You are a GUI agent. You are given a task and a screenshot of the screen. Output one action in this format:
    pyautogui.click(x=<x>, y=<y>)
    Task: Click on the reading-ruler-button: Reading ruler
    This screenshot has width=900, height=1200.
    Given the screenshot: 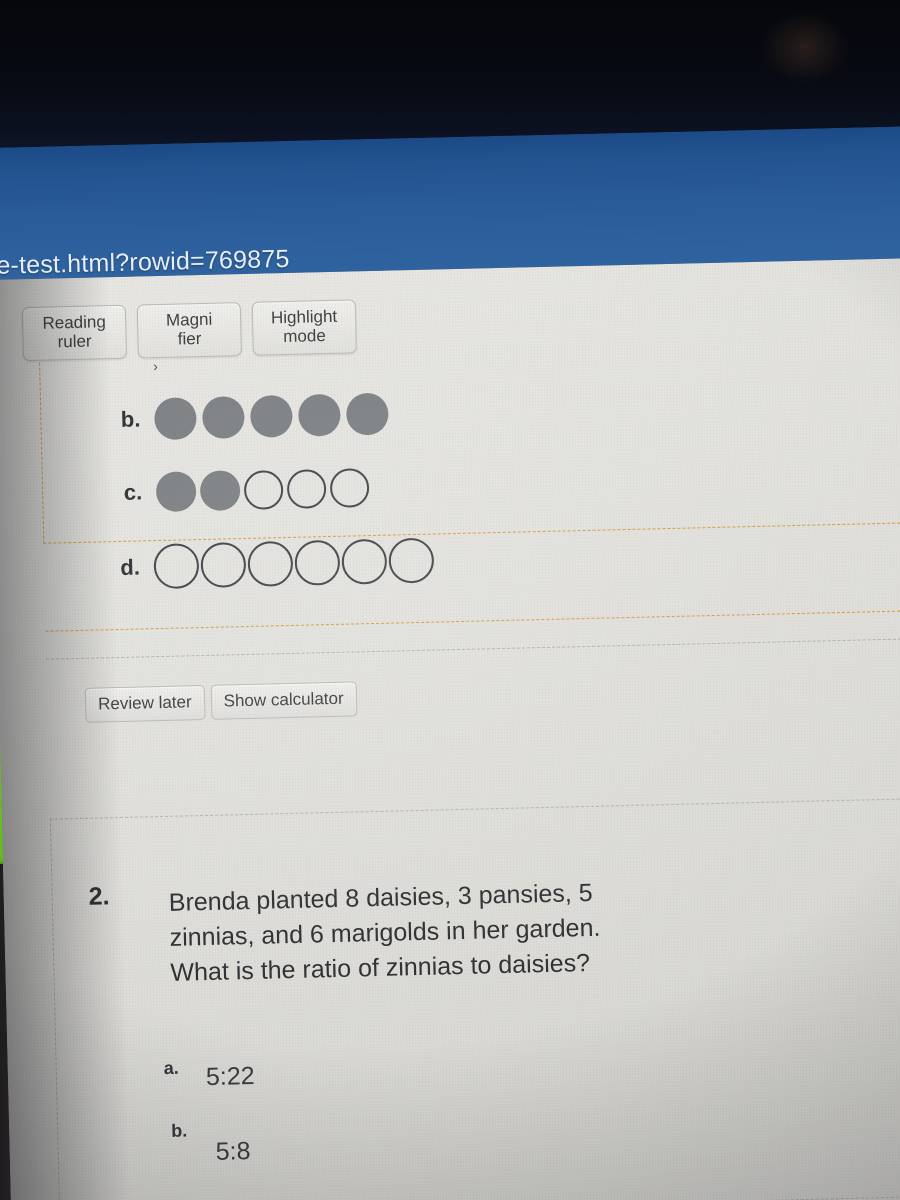 What is the action you would take?
    pyautogui.click(x=74, y=333)
    